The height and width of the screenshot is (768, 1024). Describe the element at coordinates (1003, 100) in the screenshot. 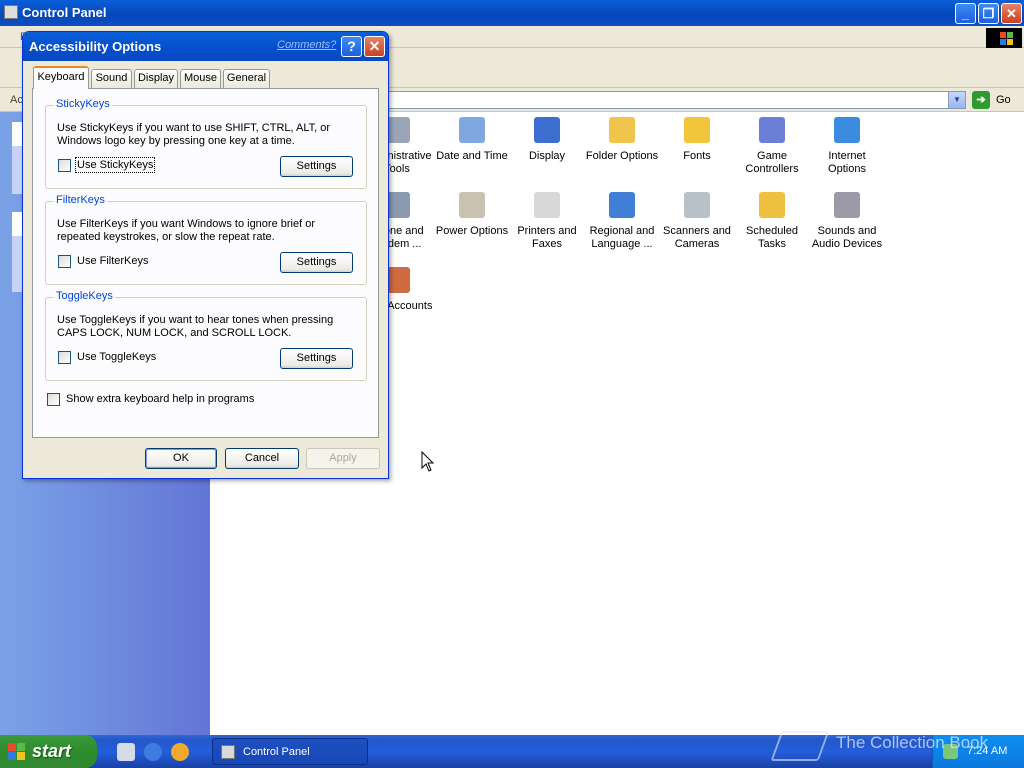

I see `go-label: Go` at that location.